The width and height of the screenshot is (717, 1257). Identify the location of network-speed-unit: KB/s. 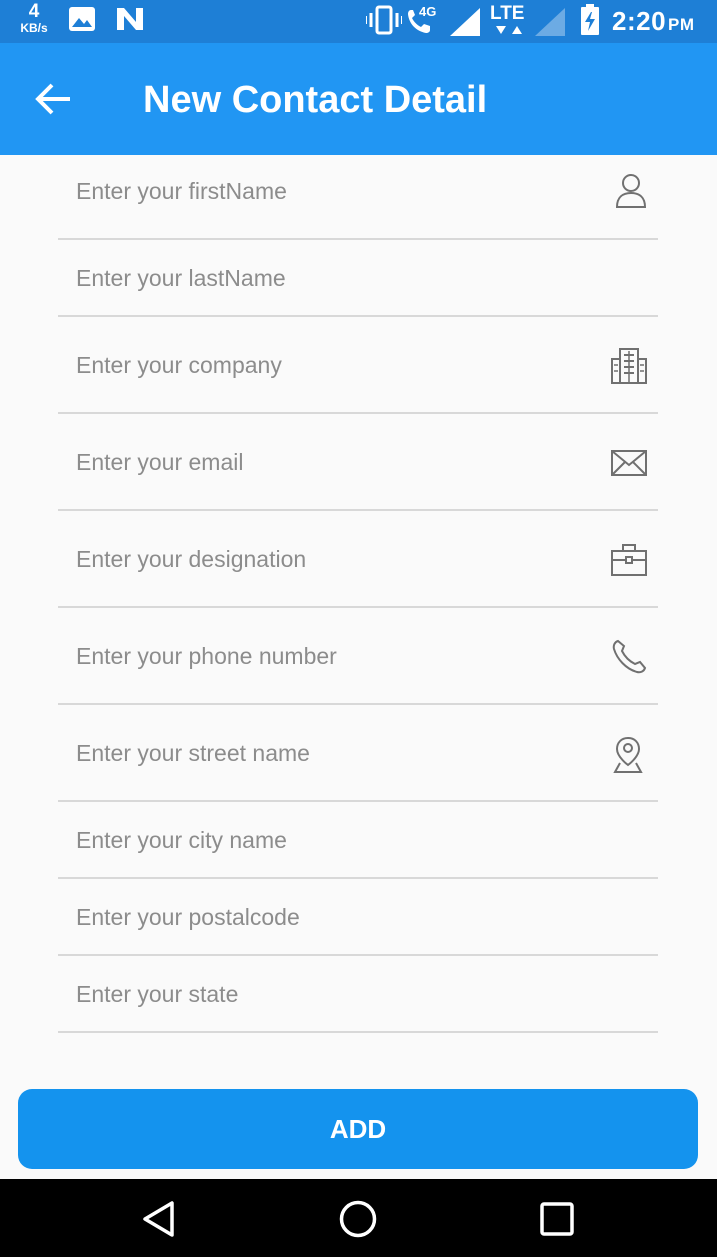
(34, 28).